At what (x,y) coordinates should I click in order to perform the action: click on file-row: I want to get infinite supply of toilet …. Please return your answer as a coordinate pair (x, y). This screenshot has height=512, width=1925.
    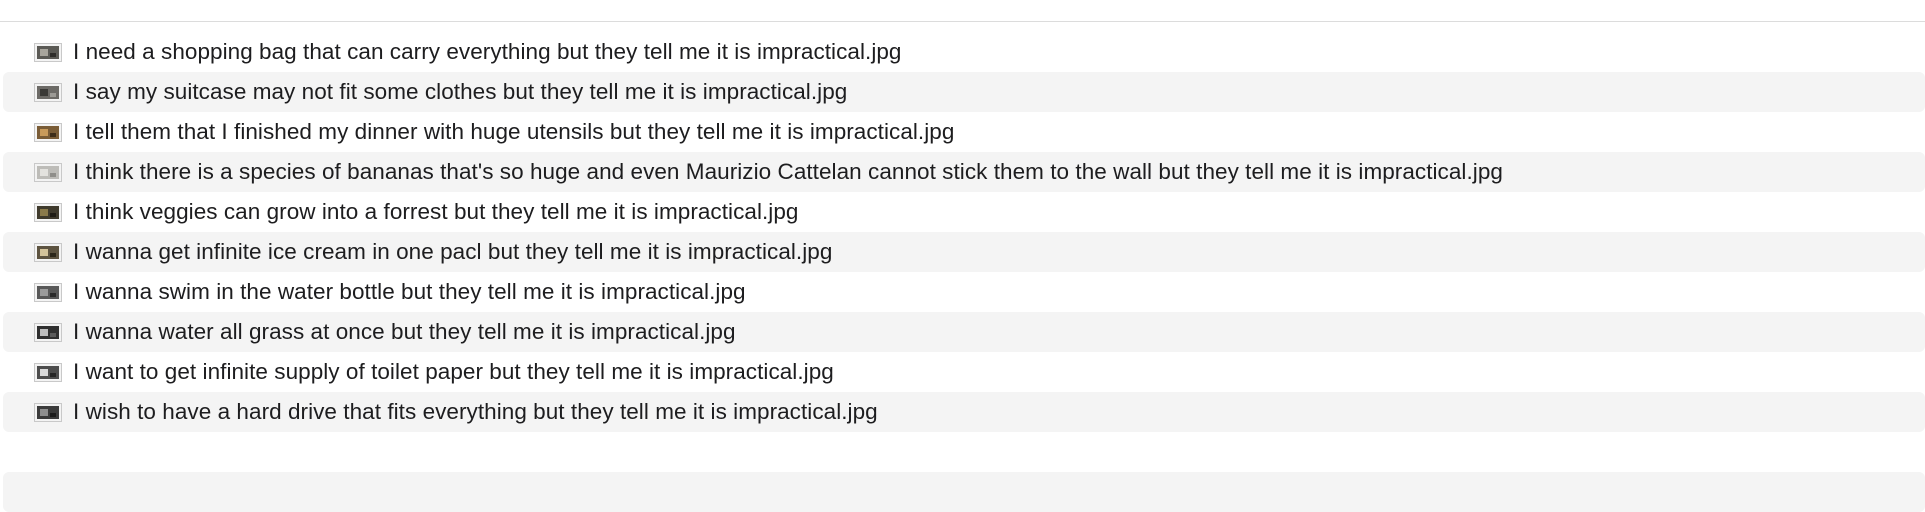
    Looking at the image, I should click on (964, 372).